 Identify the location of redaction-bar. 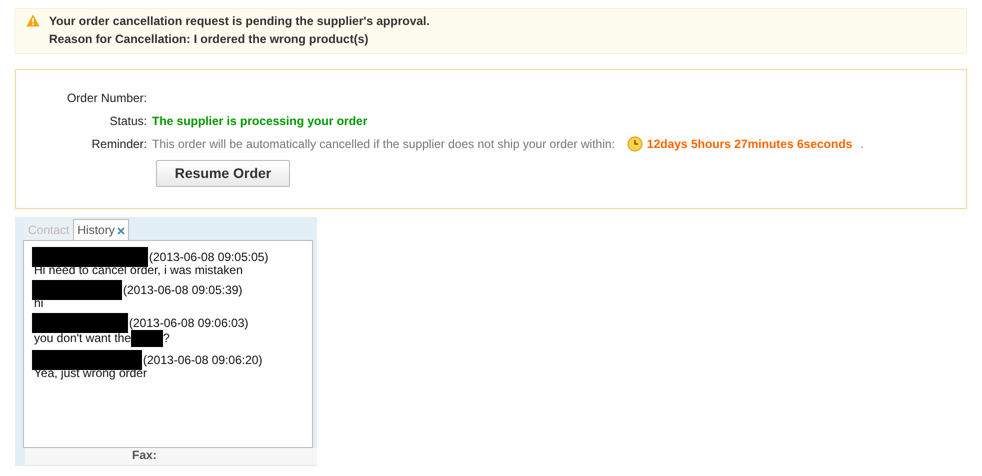
(147, 338).